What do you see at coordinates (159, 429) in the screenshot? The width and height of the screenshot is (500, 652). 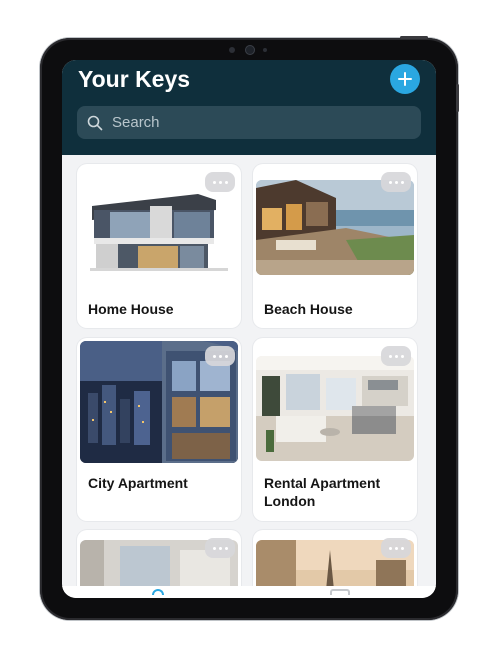 I see `key-card-city-apartment: City Apartment` at bounding box center [159, 429].